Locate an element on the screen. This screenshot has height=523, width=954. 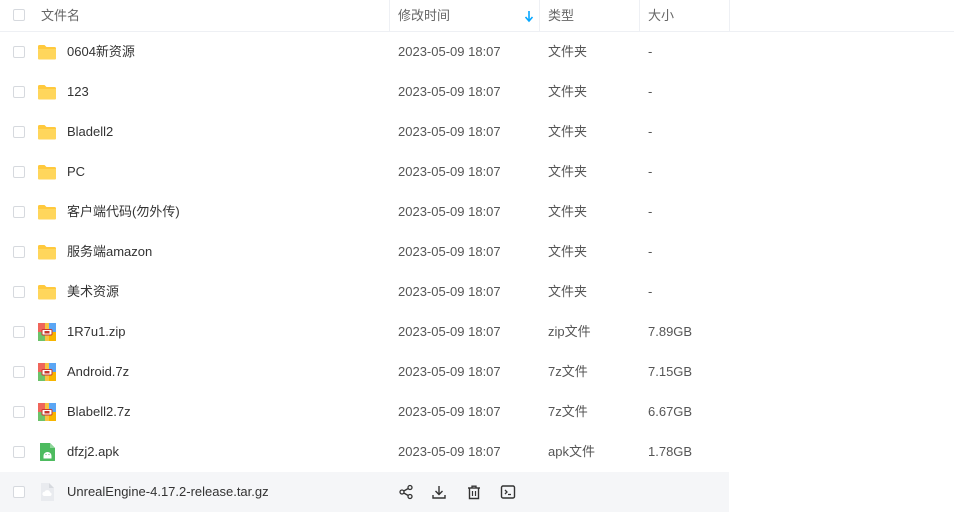
file-name: 1R7u1.zip is located at coordinates (96, 332).